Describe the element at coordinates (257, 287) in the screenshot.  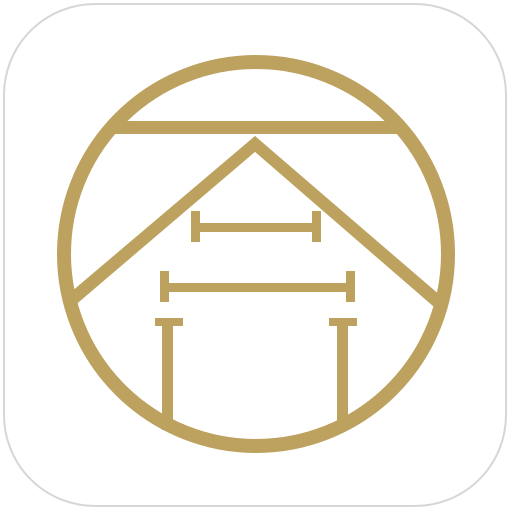
I see `emblem-lower-bar` at that location.